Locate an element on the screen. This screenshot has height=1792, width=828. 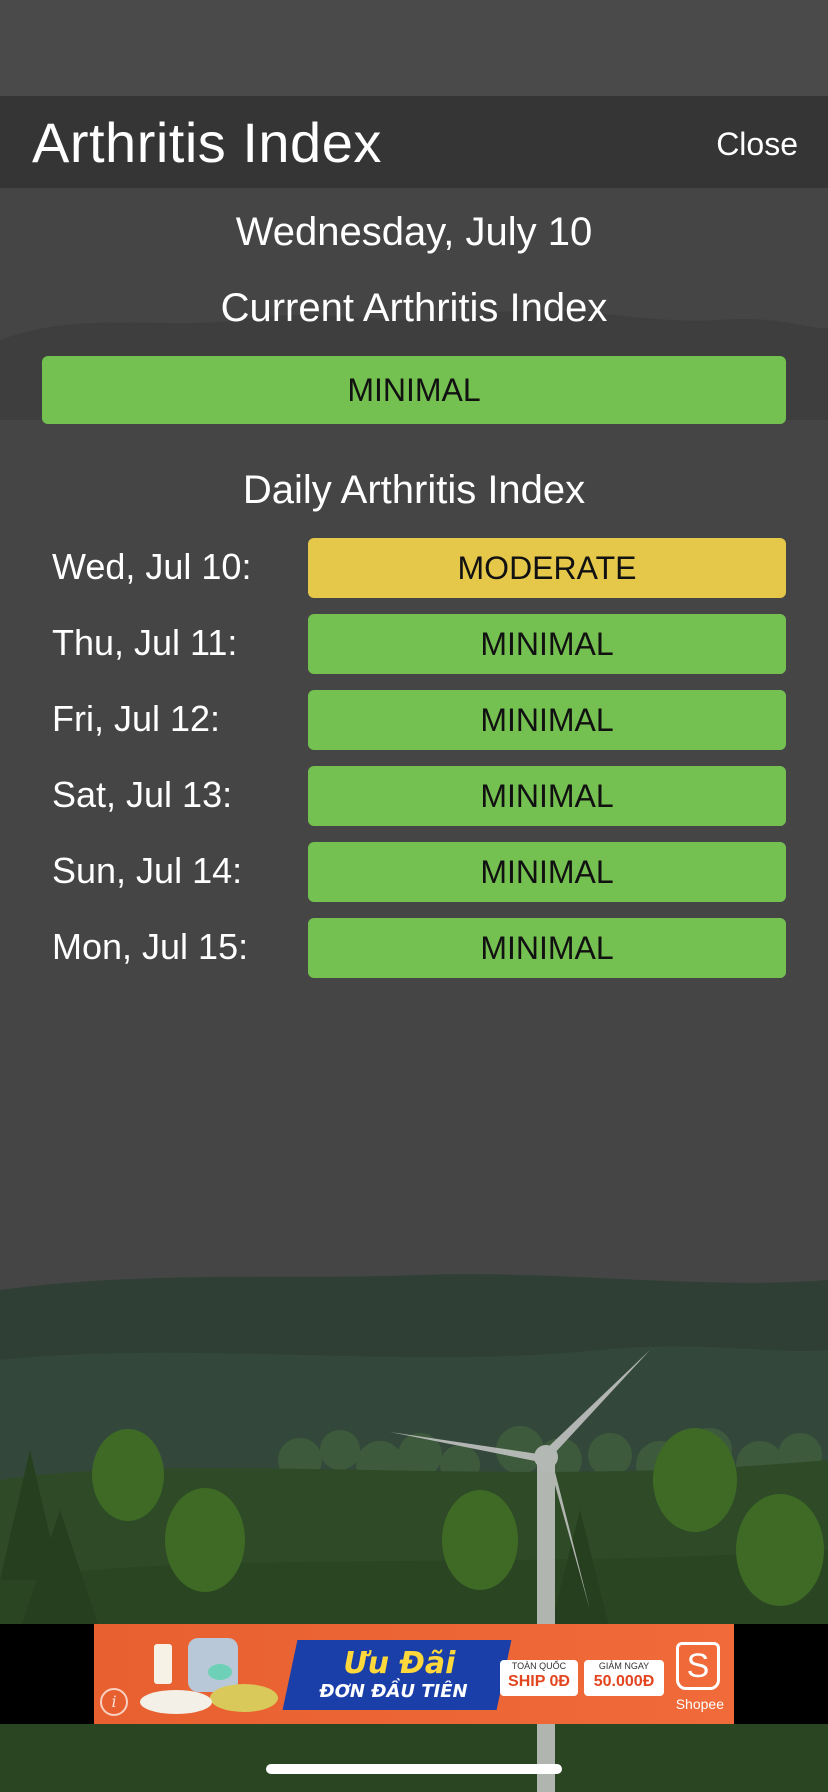
day-index-bar: MODERATE is located at coordinates (547, 568).